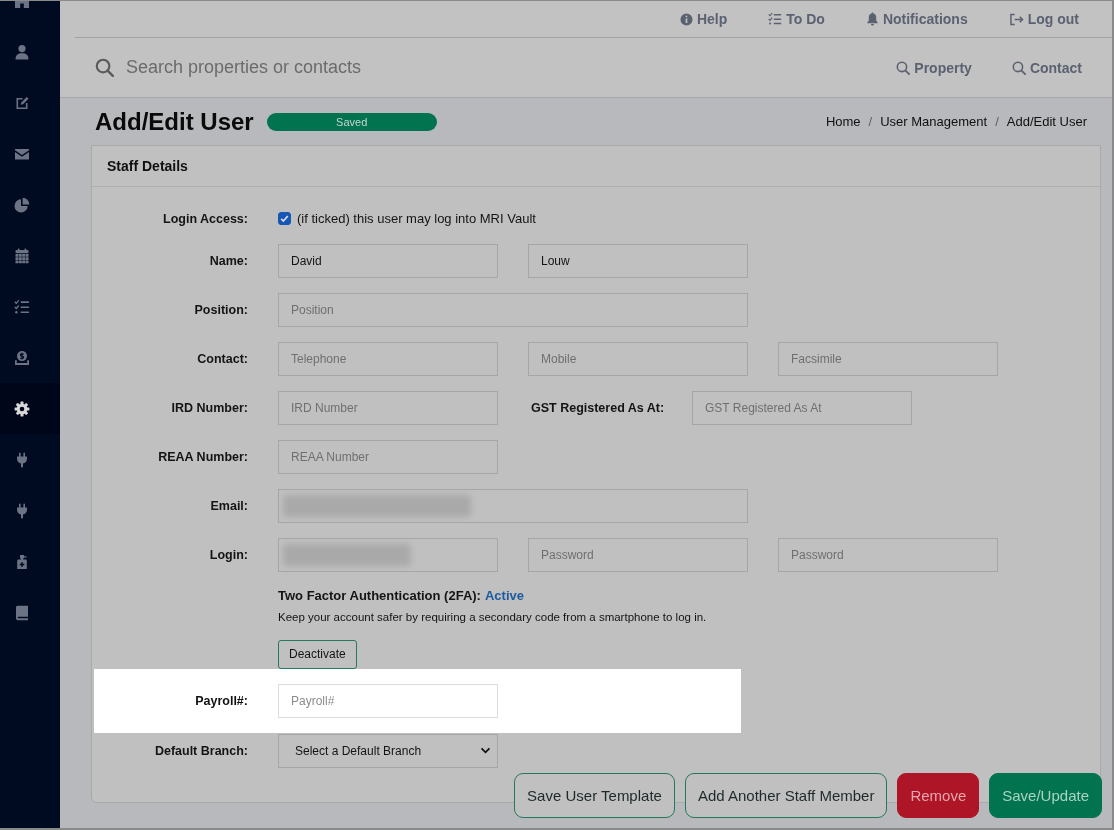 The width and height of the screenshot is (1114, 830). What do you see at coordinates (1046, 121) in the screenshot?
I see `breadcrumb-current: Add/Edit User` at bounding box center [1046, 121].